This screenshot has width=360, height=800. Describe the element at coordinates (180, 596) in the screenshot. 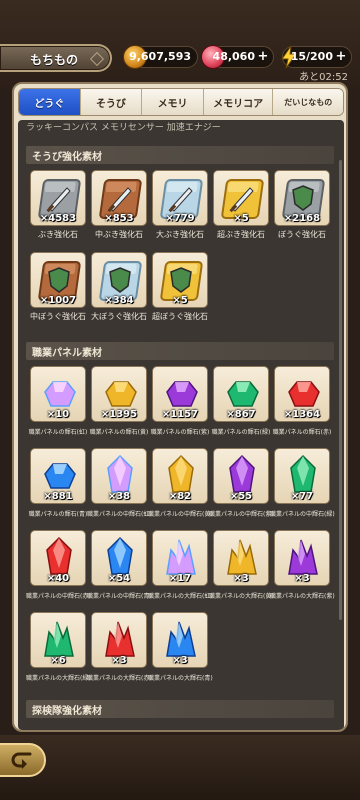

I see `item-name: 職業パネルの大輝石(虹)` at that location.